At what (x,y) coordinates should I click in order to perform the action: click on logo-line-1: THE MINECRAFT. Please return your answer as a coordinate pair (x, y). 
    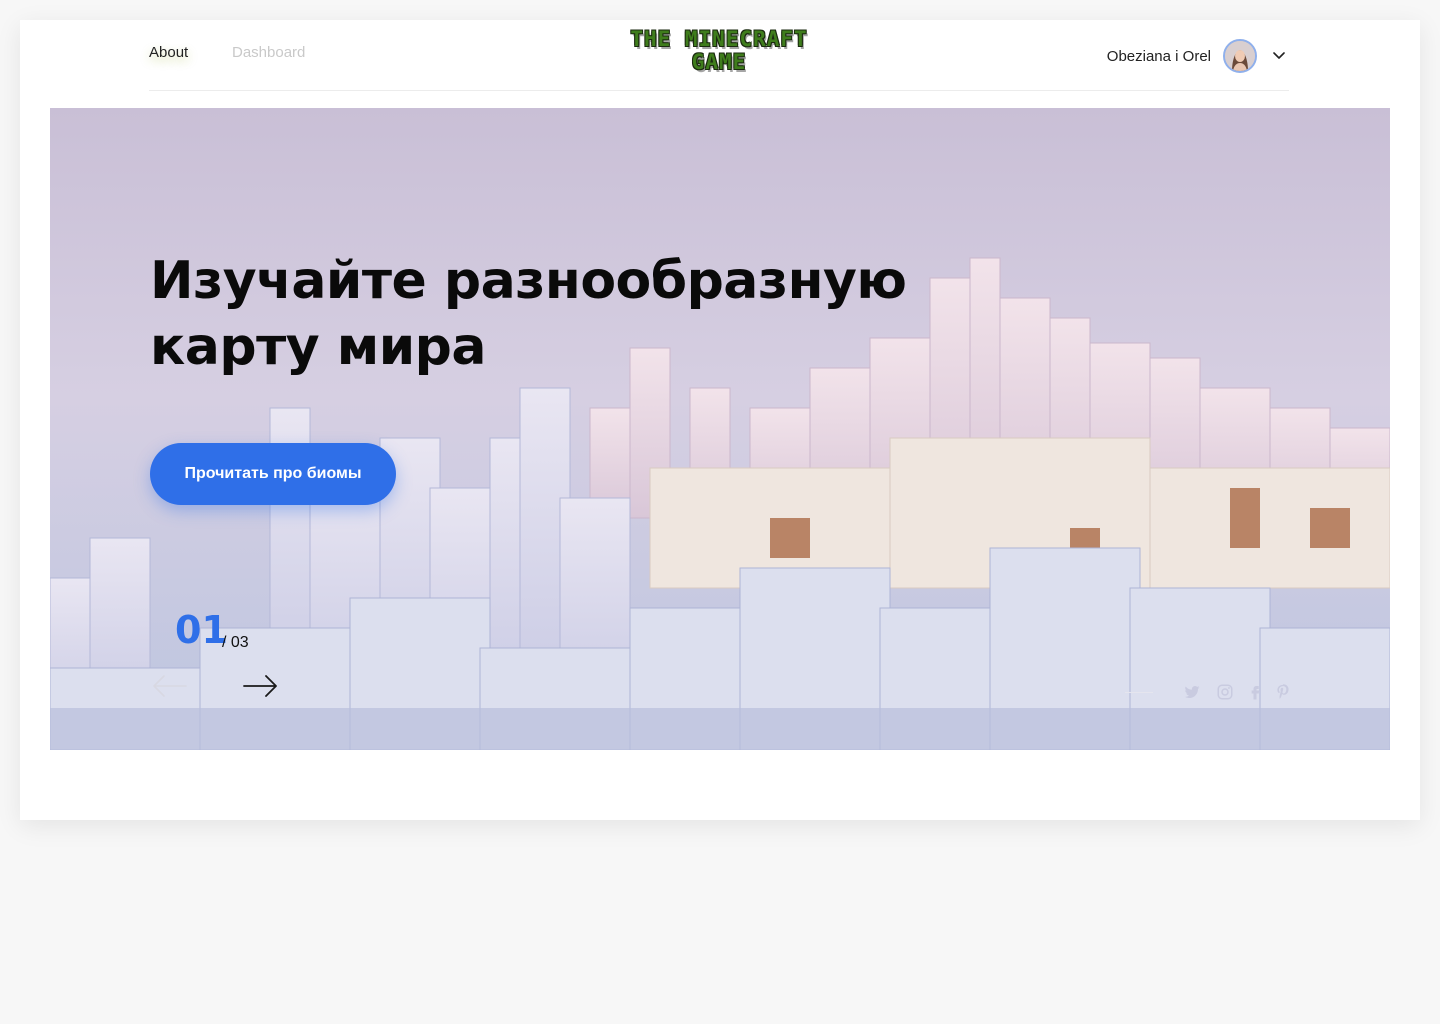
    Looking at the image, I should click on (719, 39).